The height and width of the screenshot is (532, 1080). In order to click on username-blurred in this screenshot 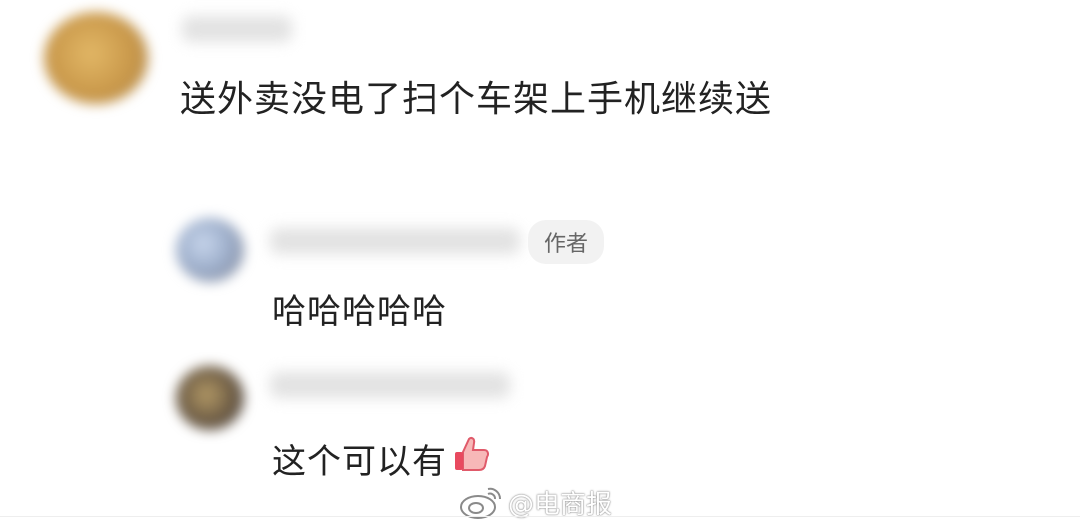, I will do `click(237, 29)`.